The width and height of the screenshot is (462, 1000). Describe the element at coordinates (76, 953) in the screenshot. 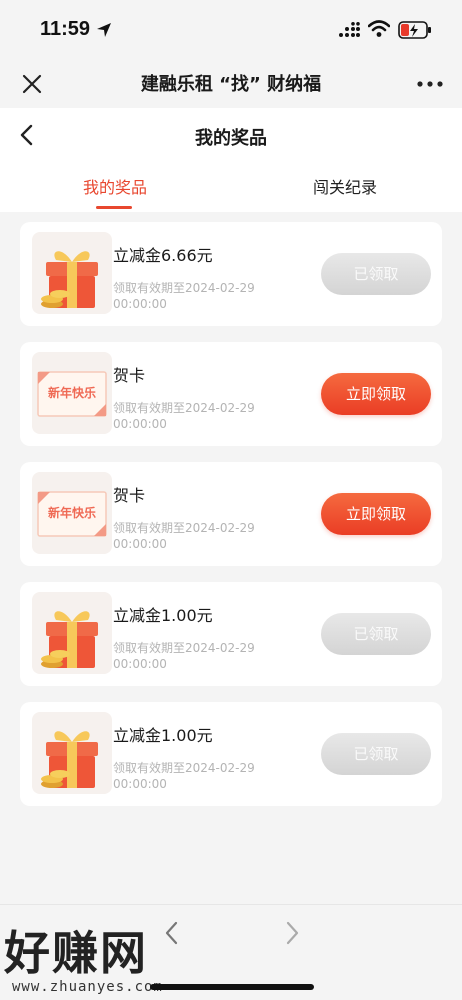

I see `watermark-title: 好赚网` at that location.